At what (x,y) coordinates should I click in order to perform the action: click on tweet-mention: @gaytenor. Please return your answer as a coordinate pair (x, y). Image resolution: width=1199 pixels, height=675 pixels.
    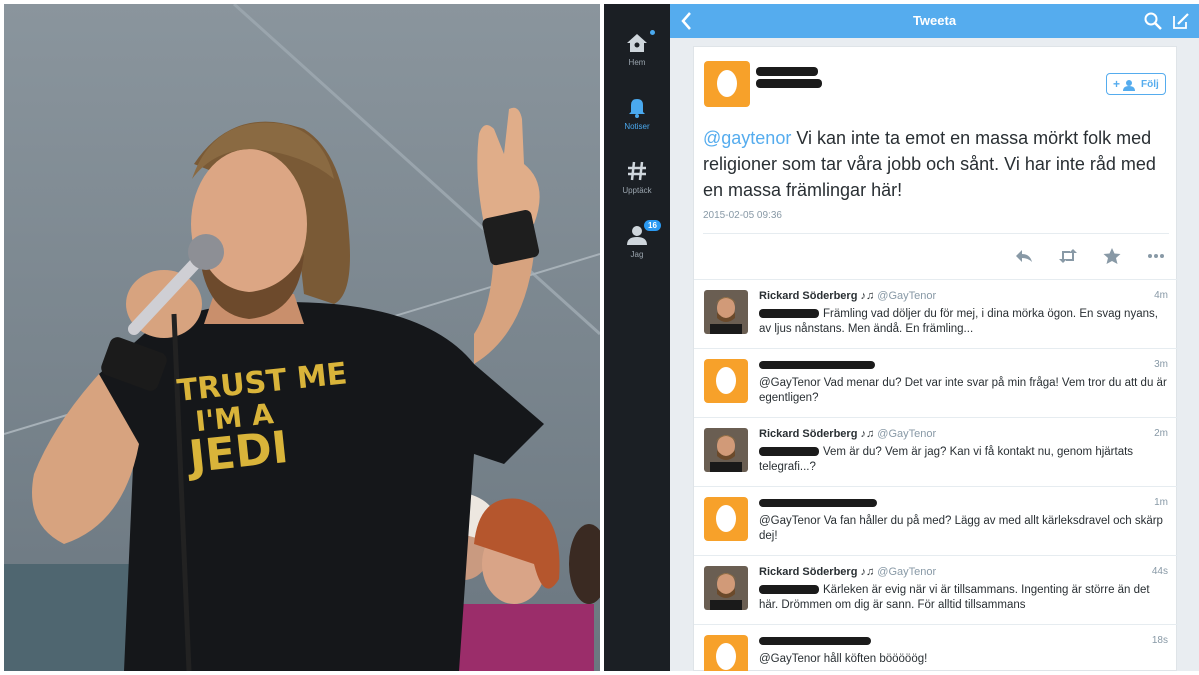
    Looking at the image, I should click on (747, 138).